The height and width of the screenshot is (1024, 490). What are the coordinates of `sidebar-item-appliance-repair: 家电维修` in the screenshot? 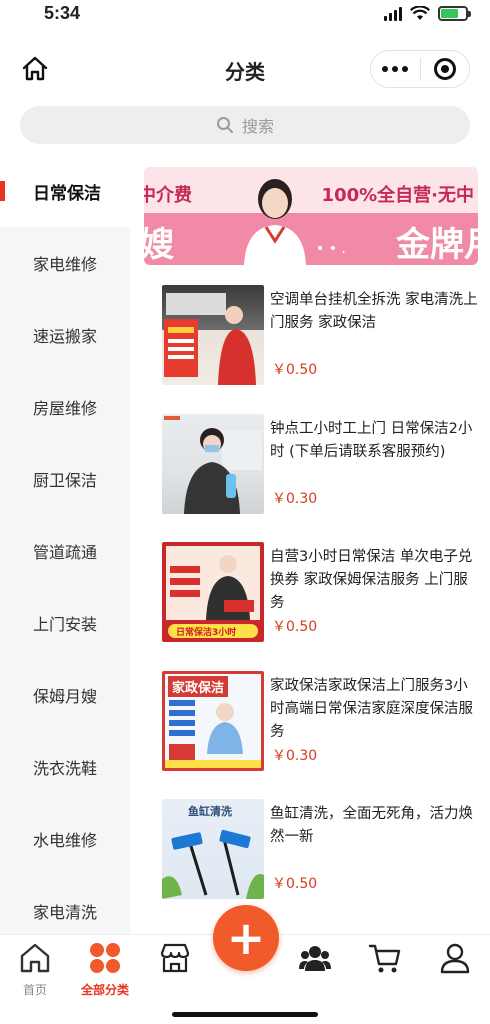 It's located at (65, 263).